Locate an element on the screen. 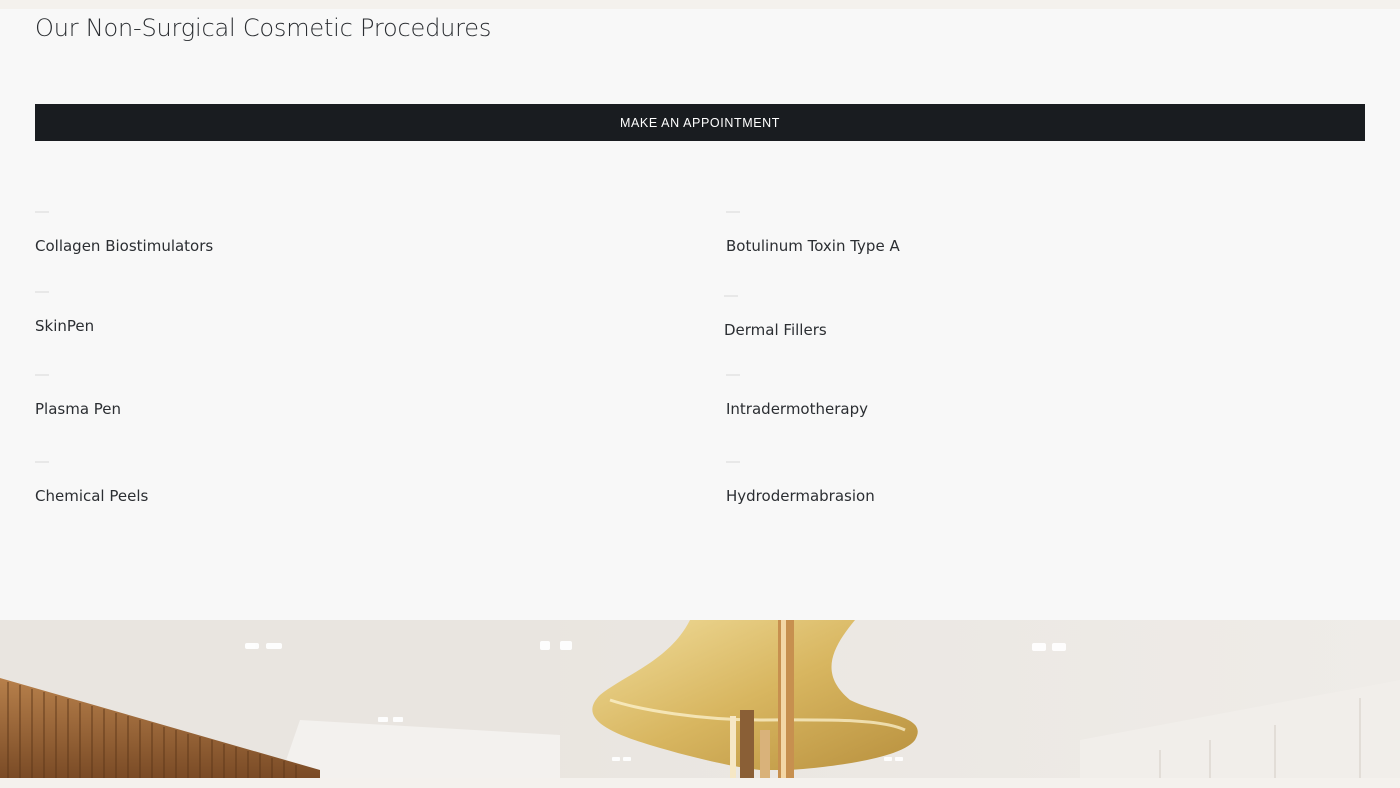  procedure-label: SkinPen is located at coordinates (64, 326).